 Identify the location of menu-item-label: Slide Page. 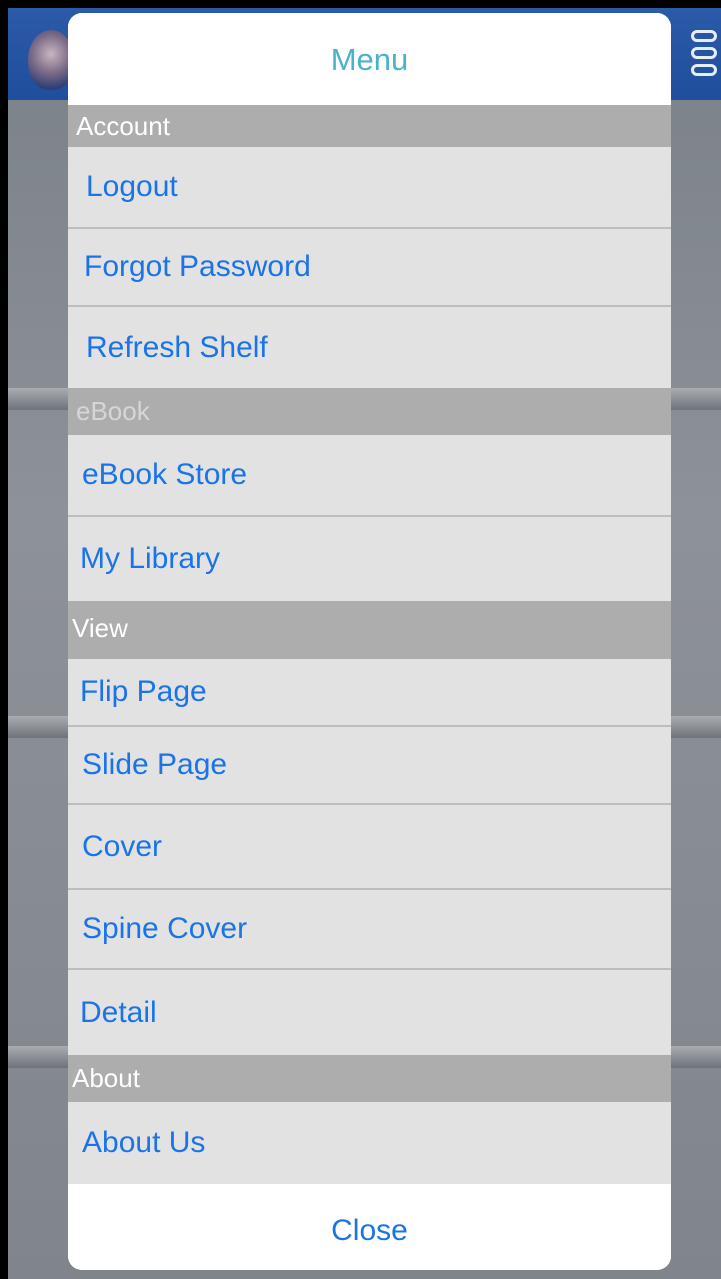
(155, 764).